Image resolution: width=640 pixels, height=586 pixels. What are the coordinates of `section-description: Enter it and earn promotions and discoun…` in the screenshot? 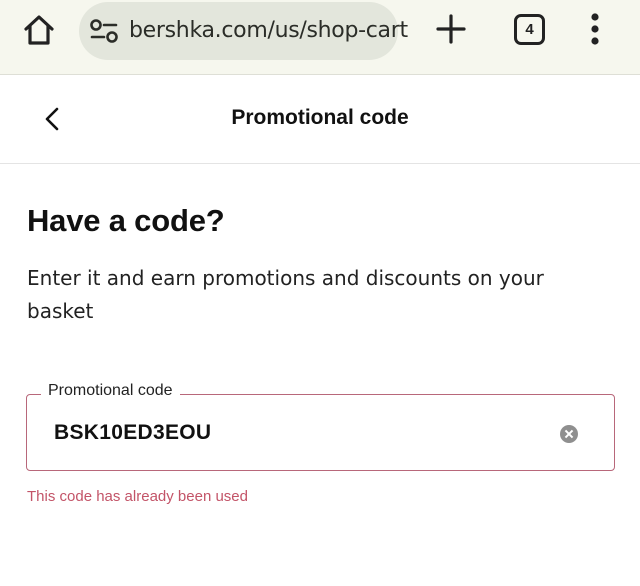 It's located at (285, 294).